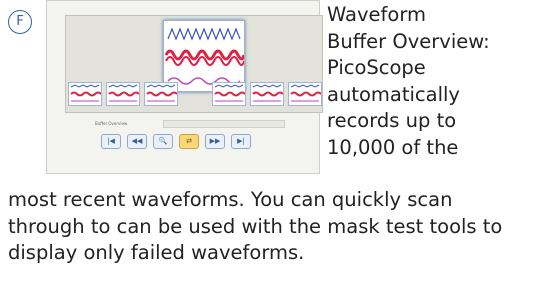 The height and width of the screenshot is (284, 535). Describe the element at coordinates (393, 94) in the screenshot. I see `text-line: automatically` at that location.